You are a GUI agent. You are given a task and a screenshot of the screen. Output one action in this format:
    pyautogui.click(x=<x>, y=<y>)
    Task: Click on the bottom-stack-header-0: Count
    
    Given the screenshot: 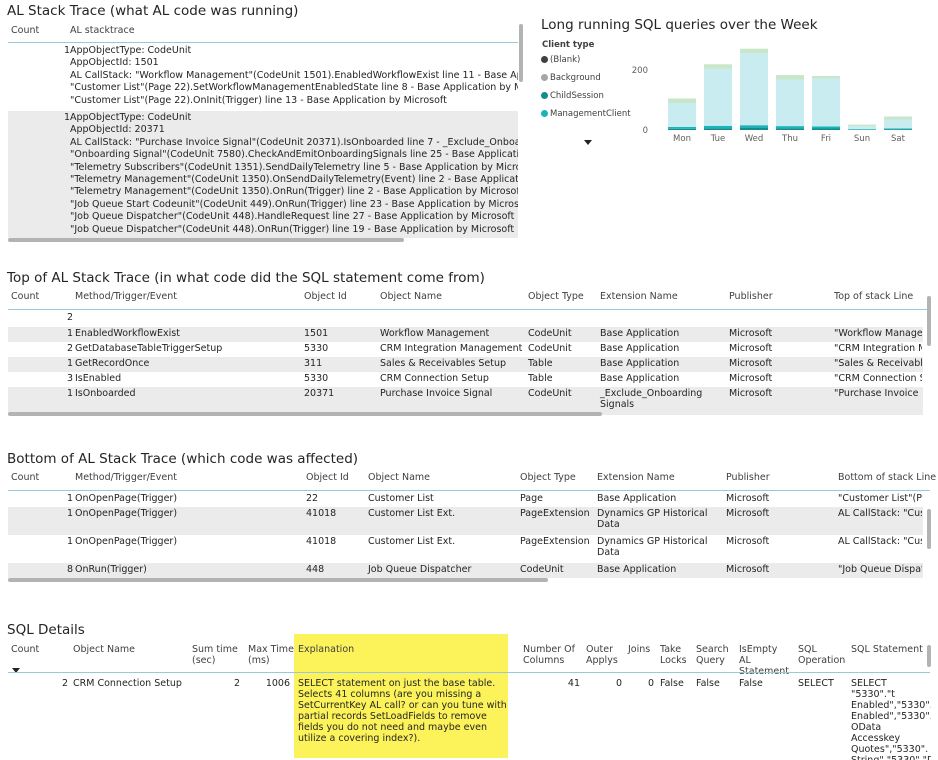 What is the action you would take?
    pyautogui.click(x=25, y=477)
    